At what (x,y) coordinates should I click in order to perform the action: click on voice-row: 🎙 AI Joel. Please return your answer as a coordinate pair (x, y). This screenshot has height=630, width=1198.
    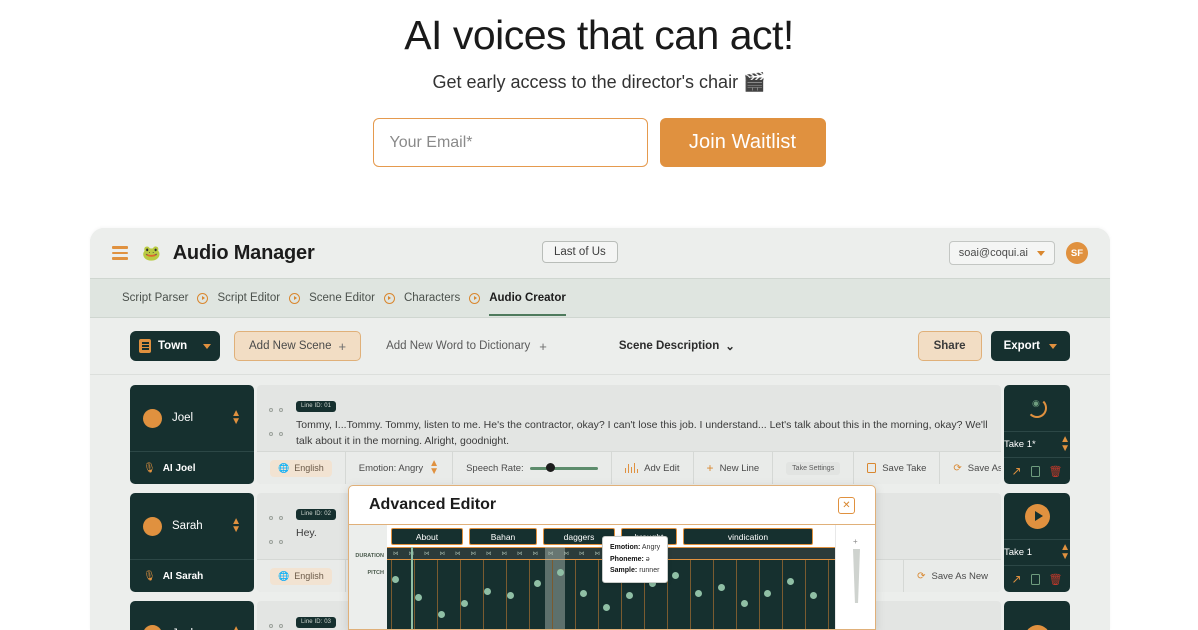
    Looking at the image, I should click on (192, 467).